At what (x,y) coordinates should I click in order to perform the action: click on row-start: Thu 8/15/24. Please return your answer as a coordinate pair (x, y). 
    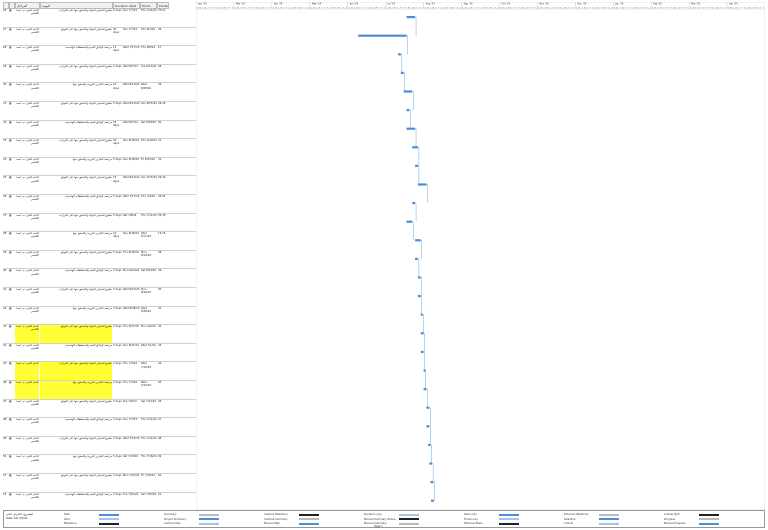
    Looking at the image, I should click on (131, 252).